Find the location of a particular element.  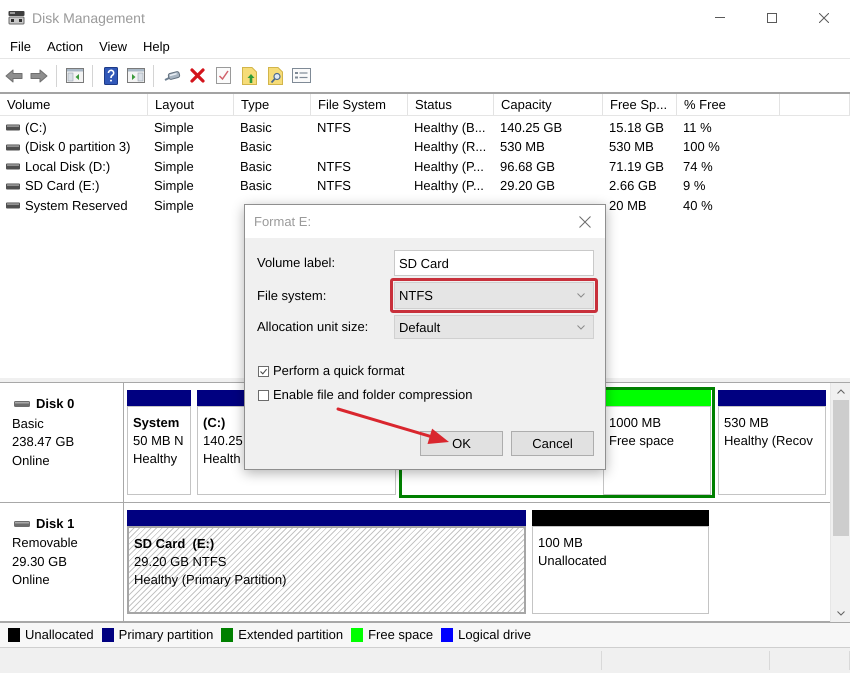

partition-box: 1000 MB Free space is located at coordinates (657, 450).